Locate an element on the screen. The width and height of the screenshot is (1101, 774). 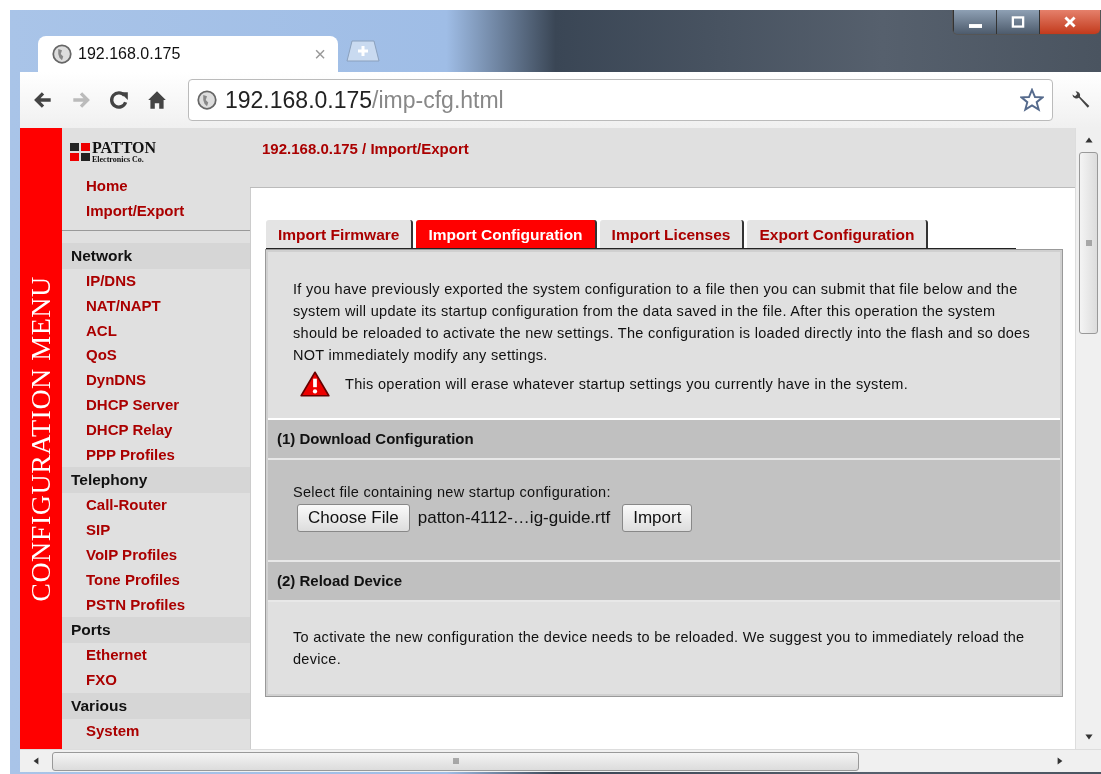
close-tab-button: × is located at coordinates (320, 54).